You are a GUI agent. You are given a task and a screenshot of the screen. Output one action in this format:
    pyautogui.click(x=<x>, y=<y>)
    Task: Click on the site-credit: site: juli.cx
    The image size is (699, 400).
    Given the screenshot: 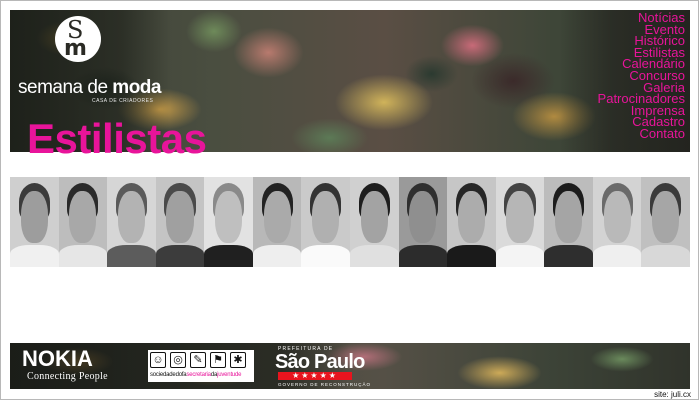 What is the action you would take?
    pyautogui.click(x=672, y=394)
    